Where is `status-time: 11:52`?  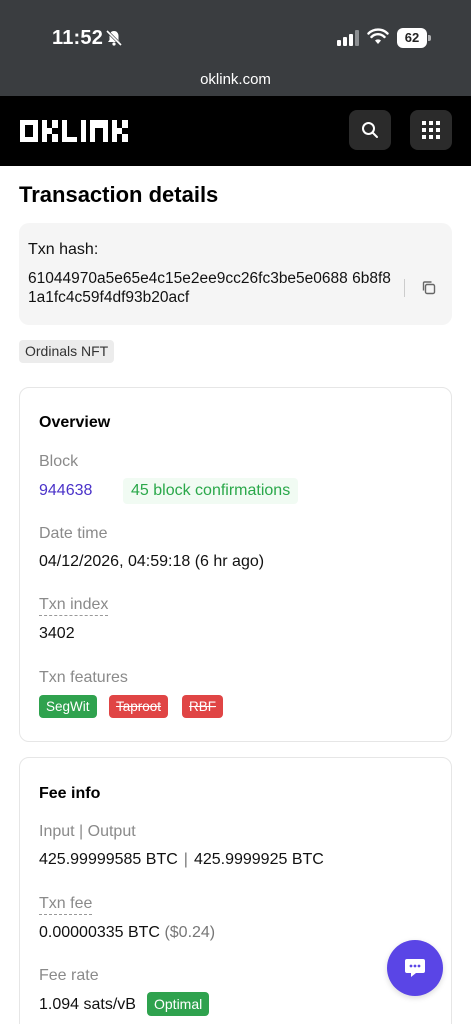 status-time: 11:52 is located at coordinates (78, 38).